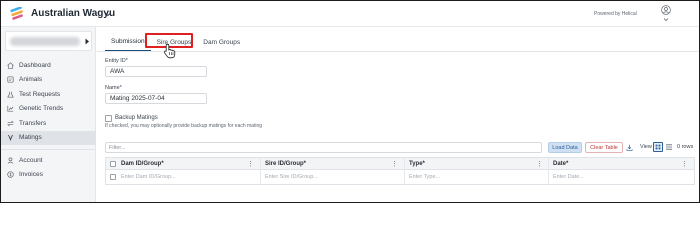 The height and width of the screenshot is (240, 700). Describe the element at coordinates (73, 13) in the screenshot. I see `app-title: Australian Wagyu` at that location.